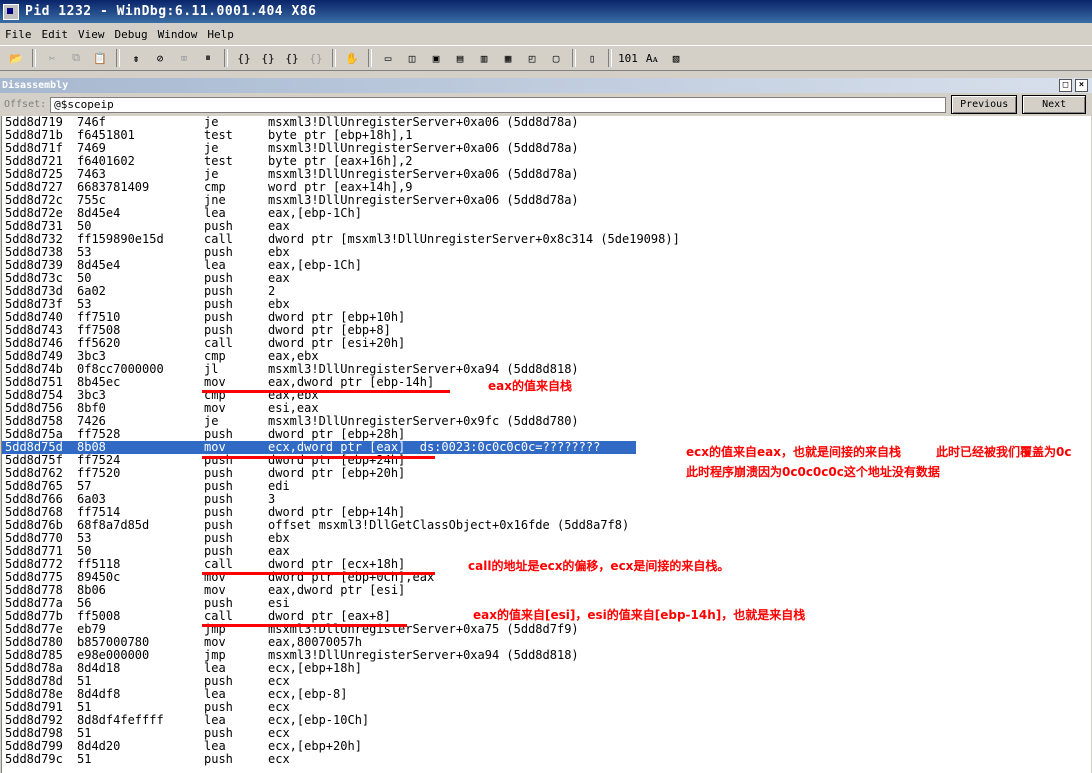 This screenshot has height=773, width=1092. I want to click on disassembly-line: 5dd8d743 ff7508 push dword ptr [ebp+8], so click(546, 330).